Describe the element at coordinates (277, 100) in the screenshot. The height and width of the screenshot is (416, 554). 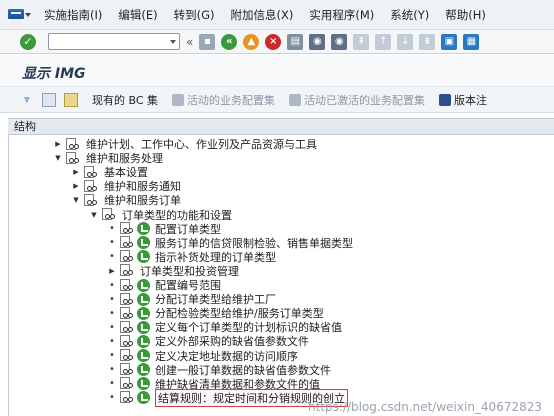
I see `application-toolbar: ⩔ 现有的 BC 集 活动的业务配置集 活动已激活的业务配置集 版本注` at that location.